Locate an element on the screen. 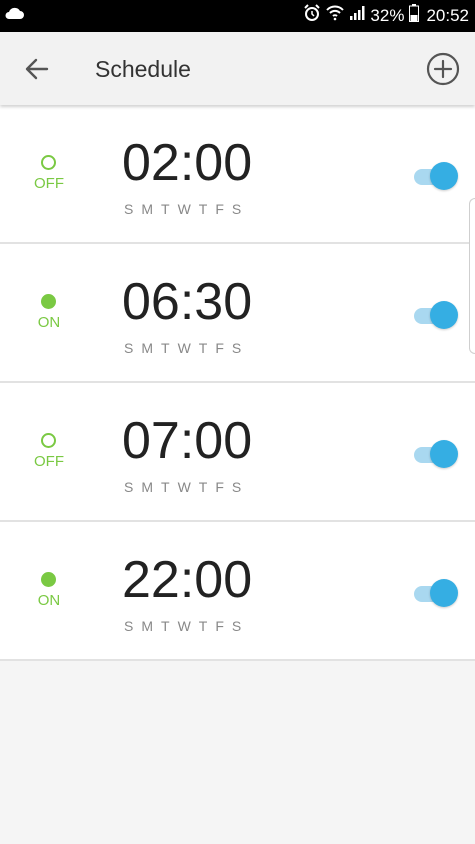  schedule-time: 07:00 is located at coordinates (187, 441).